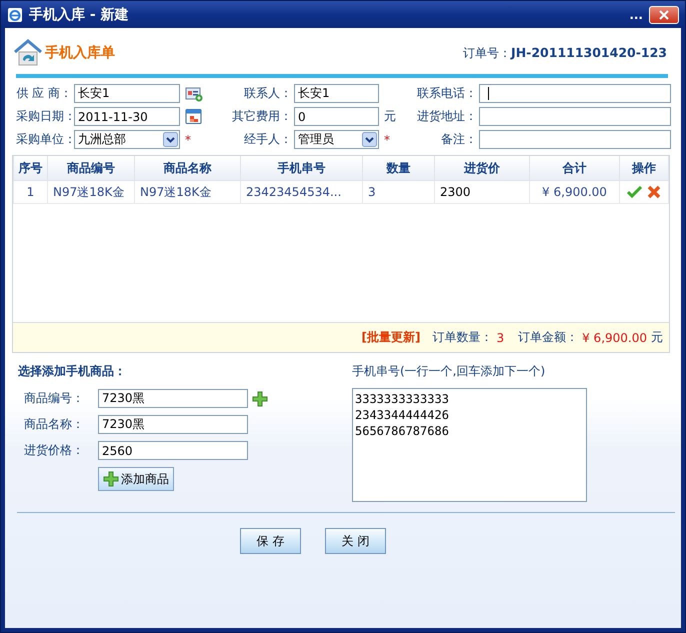 Image resolution: width=686 pixels, height=633 pixels. What do you see at coordinates (644, 168) in the screenshot?
I see `column-header: 操作` at bounding box center [644, 168].